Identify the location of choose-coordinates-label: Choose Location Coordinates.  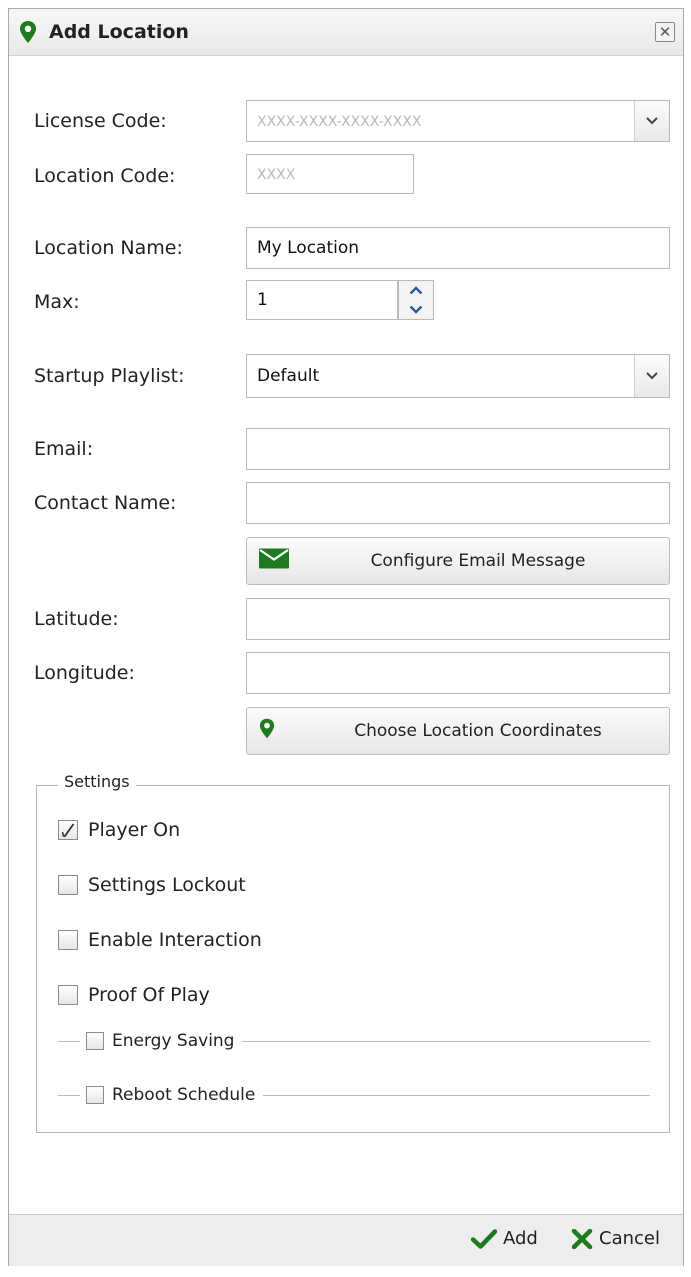
(478, 731).